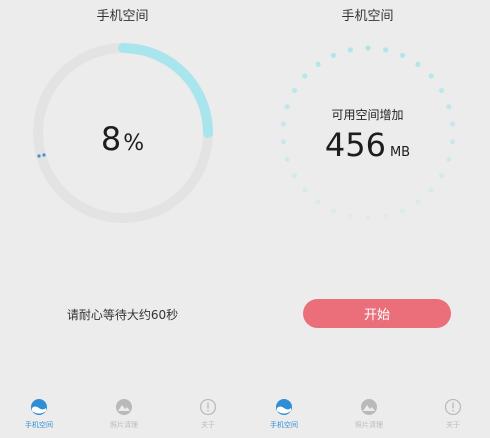  What do you see at coordinates (111, 139) in the screenshot?
I see `progress-value: 8` at bounding box center [111, 139].